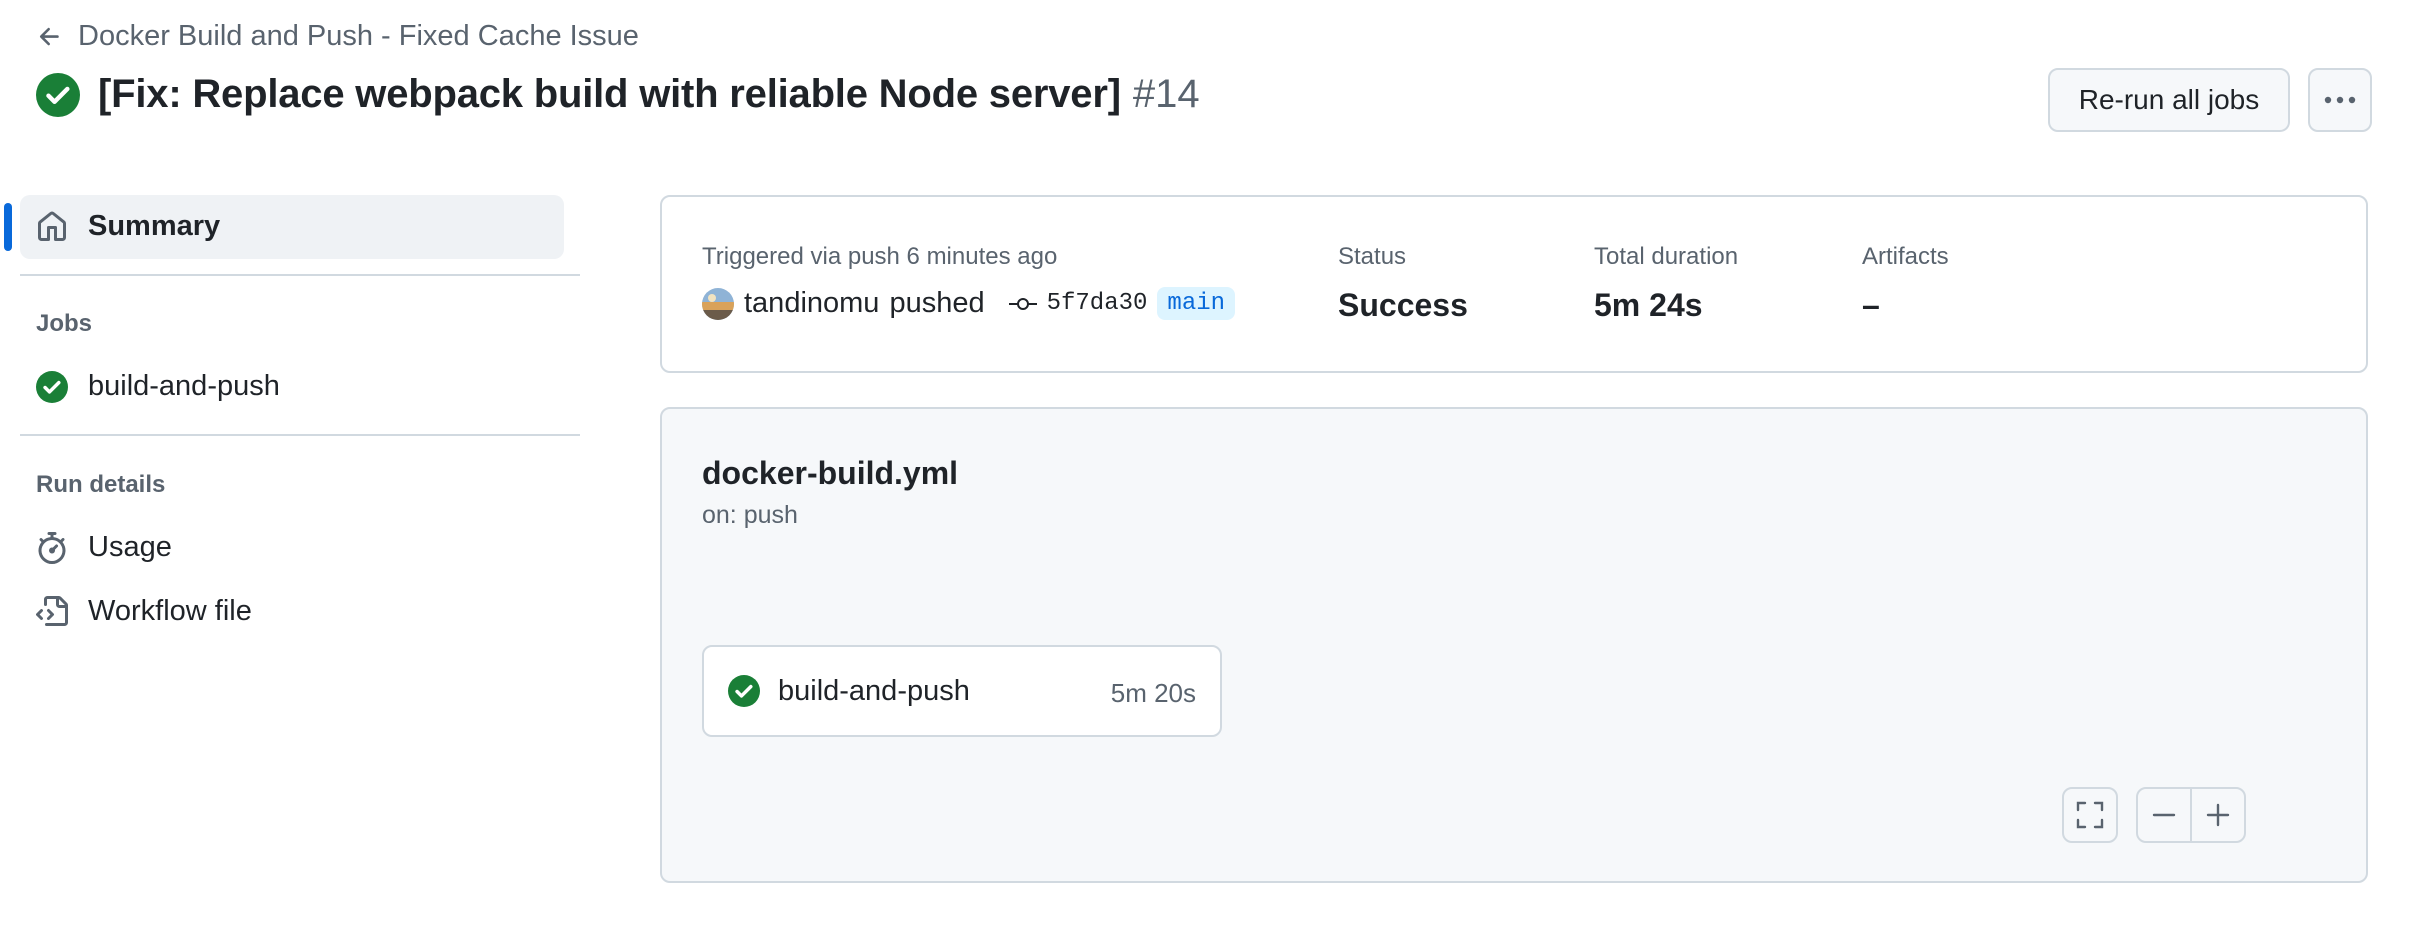  I want to click on status-value: Success, so click(1403, 305).